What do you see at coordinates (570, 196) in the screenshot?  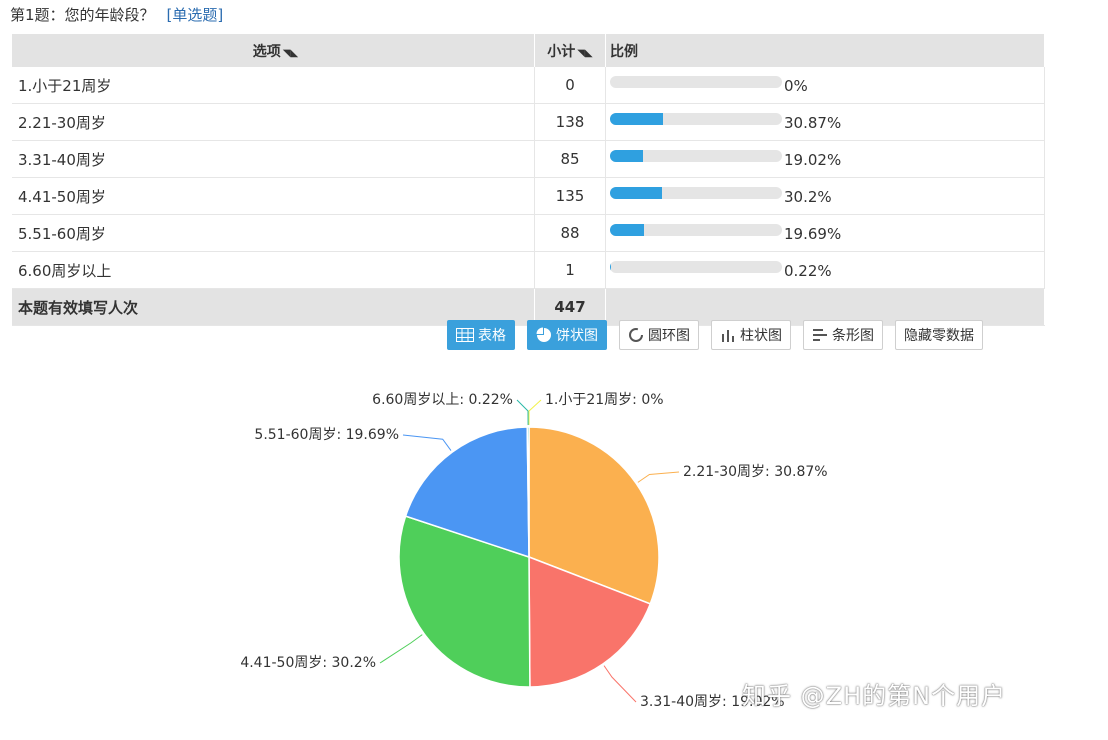 I see `option-count: 135` at bounding box center [570, 196].